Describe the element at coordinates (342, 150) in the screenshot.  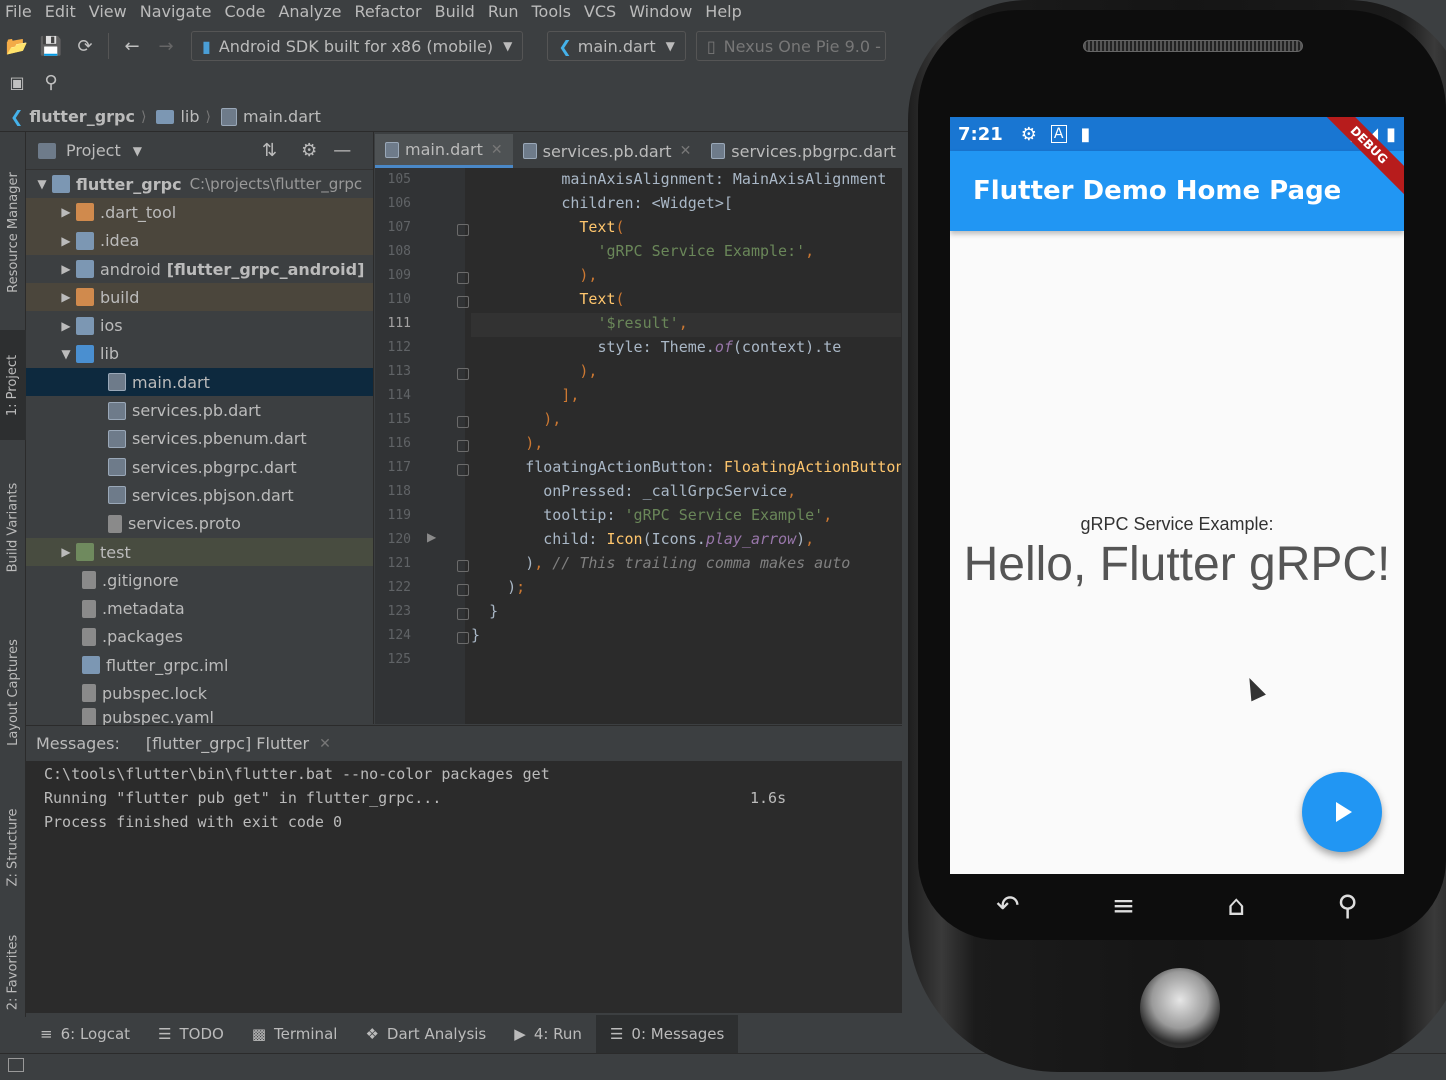
I see `hide-panel-icon: —` at that location.